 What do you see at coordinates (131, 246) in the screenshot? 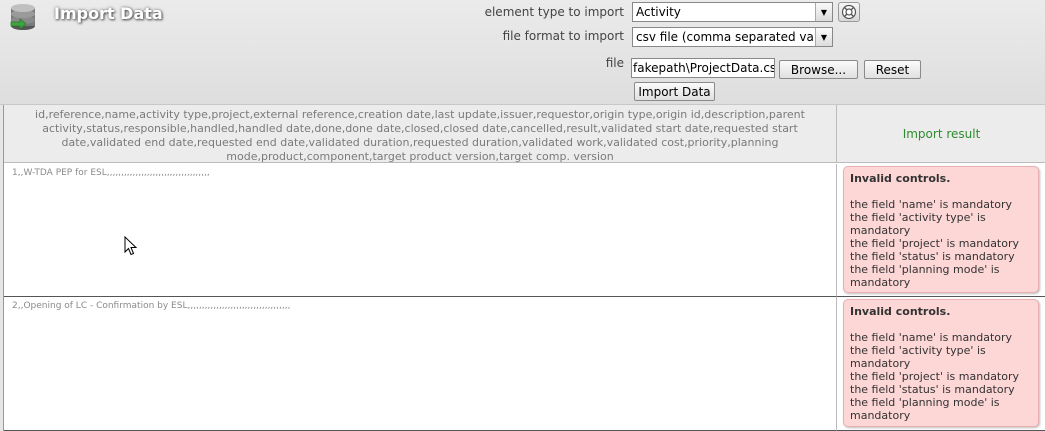
I see `mouse-cursor-icon` at bounding box center [131, 246].